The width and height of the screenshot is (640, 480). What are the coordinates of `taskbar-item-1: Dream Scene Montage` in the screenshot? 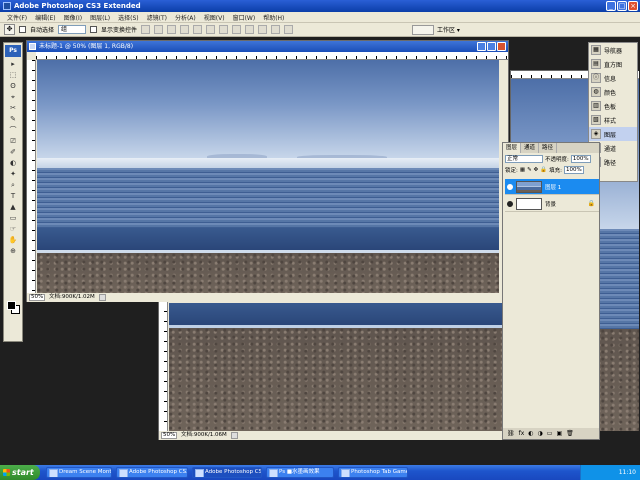 It's located at (79, 472).